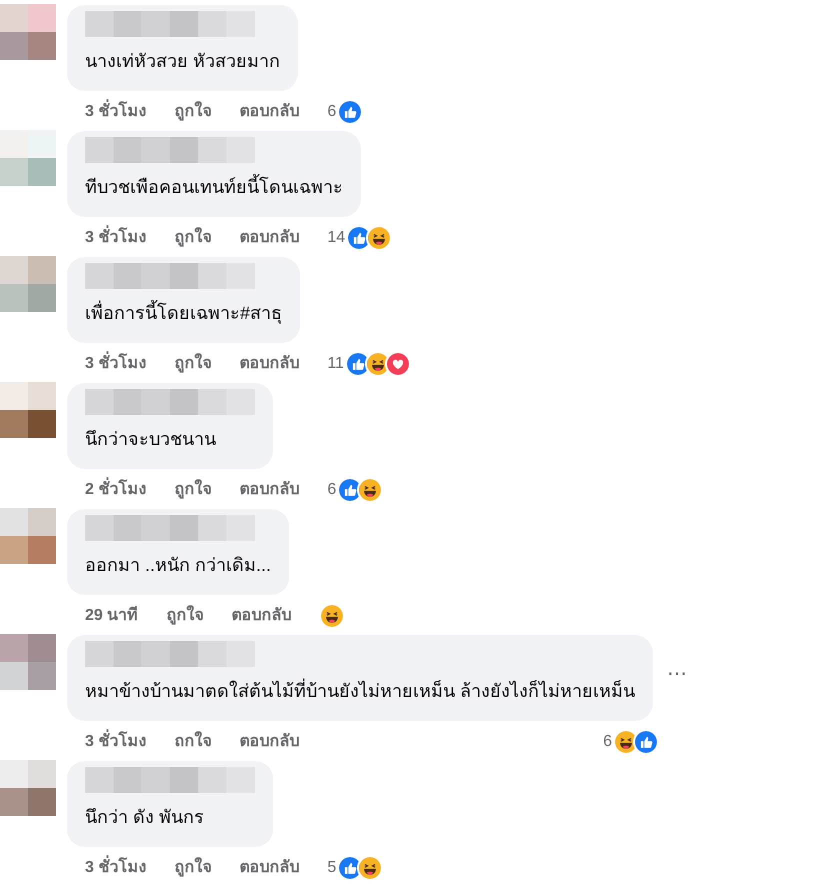 This screenshot has width=820, height=892. Describe the element at coordinates (214, 187) in the screenshot. I see `comment-text: ทีบวชเพือคอนเทนท์ยนี้โดนเฉพาะ` at that location.